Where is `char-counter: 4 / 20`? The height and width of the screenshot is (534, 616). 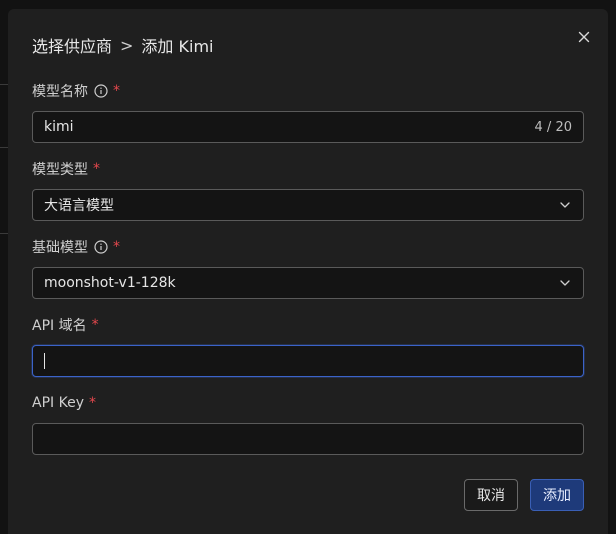 char-counter: 4 / 20 is located at coordinates (553, 127).